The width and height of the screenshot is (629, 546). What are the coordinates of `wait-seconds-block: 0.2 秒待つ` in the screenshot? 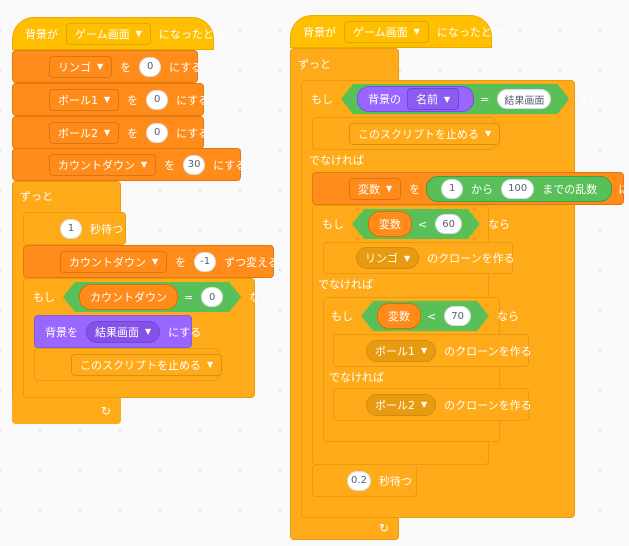 It's located at (364, 480).